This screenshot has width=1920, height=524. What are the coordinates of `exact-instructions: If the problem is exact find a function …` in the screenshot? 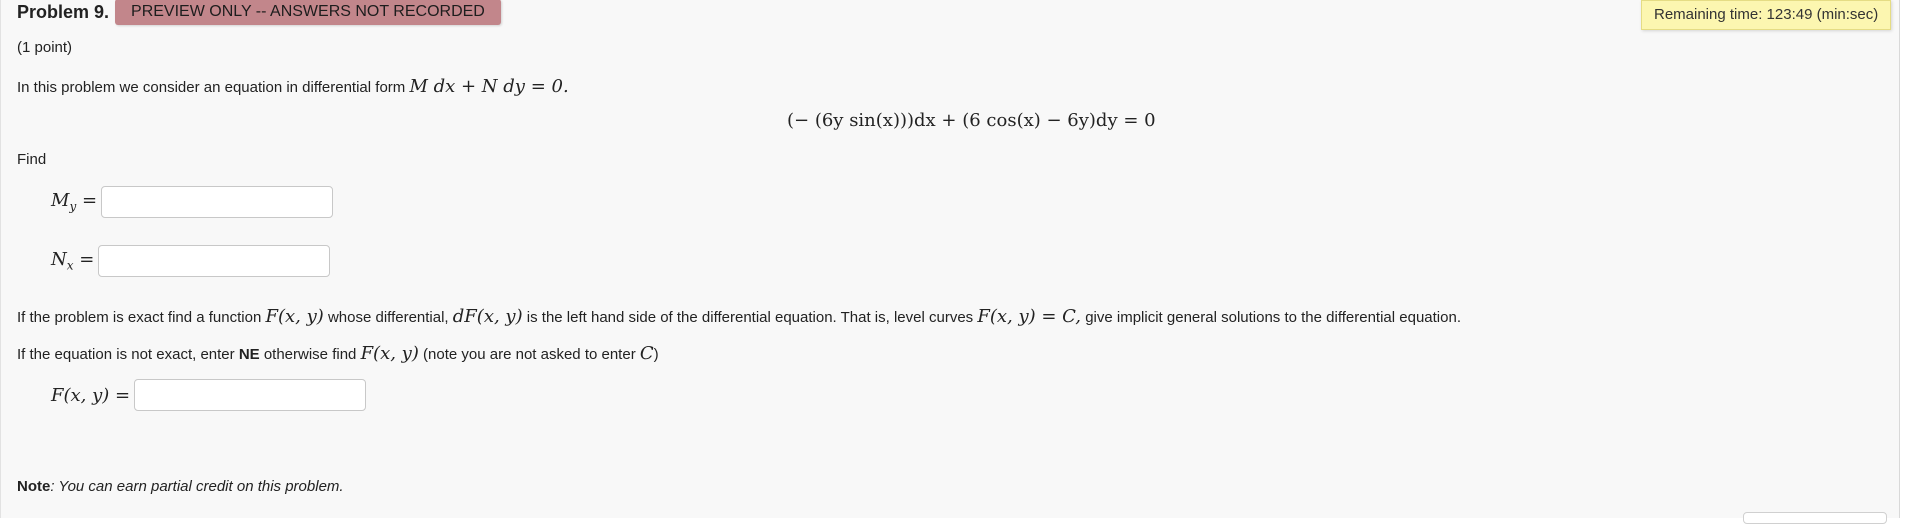 It's located at (739, 316).